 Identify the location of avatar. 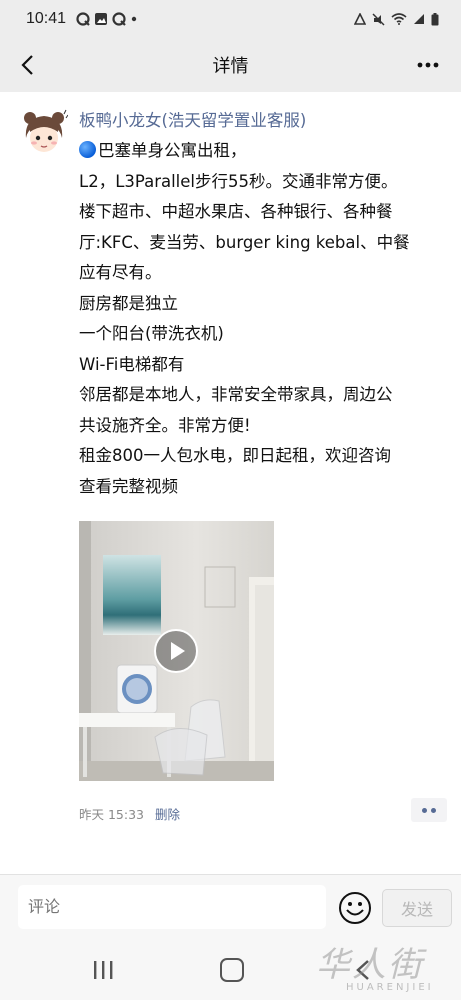
(44, 132).